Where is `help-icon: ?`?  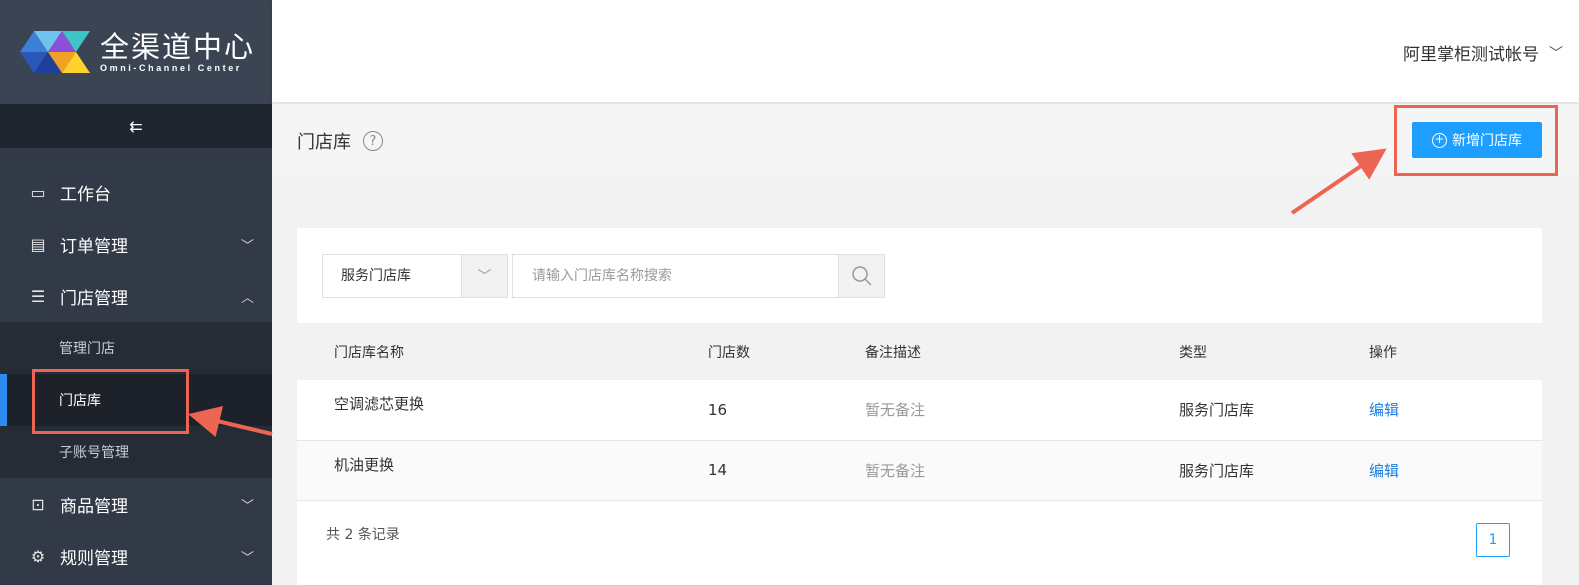
help-icon: ? is located at coordinates (373, 141).